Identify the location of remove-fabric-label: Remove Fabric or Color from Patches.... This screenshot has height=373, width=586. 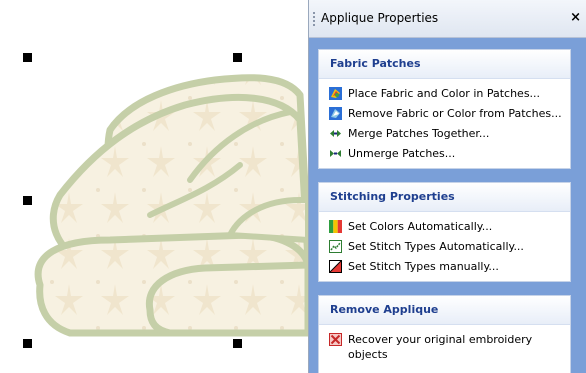
(455, 113).